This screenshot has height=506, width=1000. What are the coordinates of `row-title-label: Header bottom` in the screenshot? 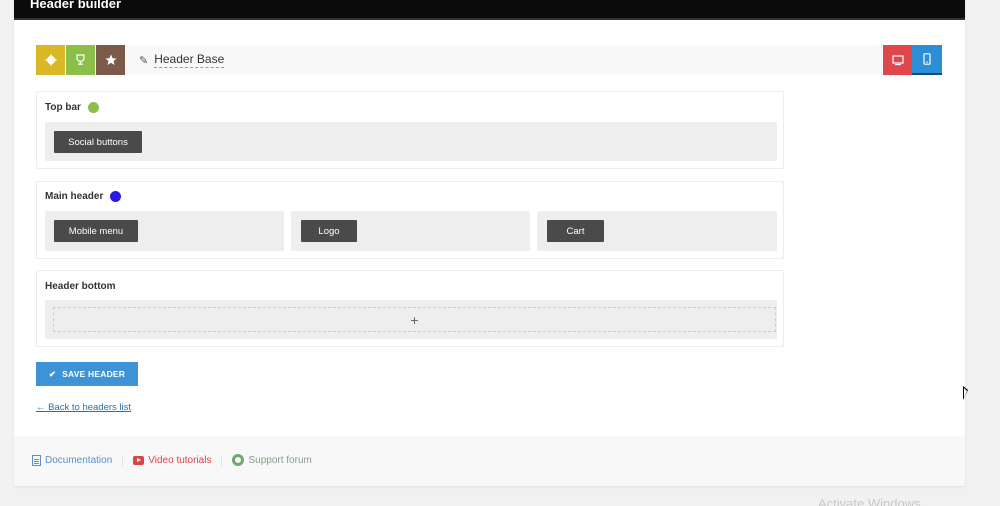 It's located at (80, 286).